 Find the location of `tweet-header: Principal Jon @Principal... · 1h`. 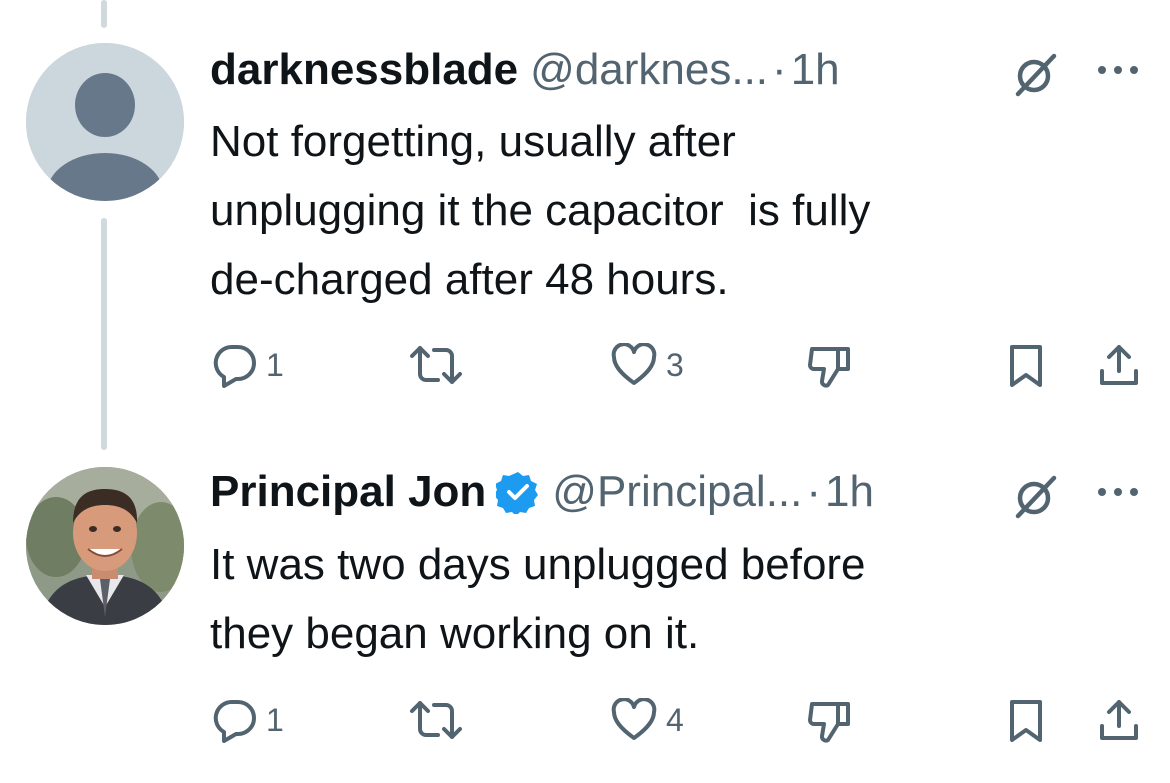

tweet-header: Principal Jon @Principal... · 1h is located at coordinates (542, 492).